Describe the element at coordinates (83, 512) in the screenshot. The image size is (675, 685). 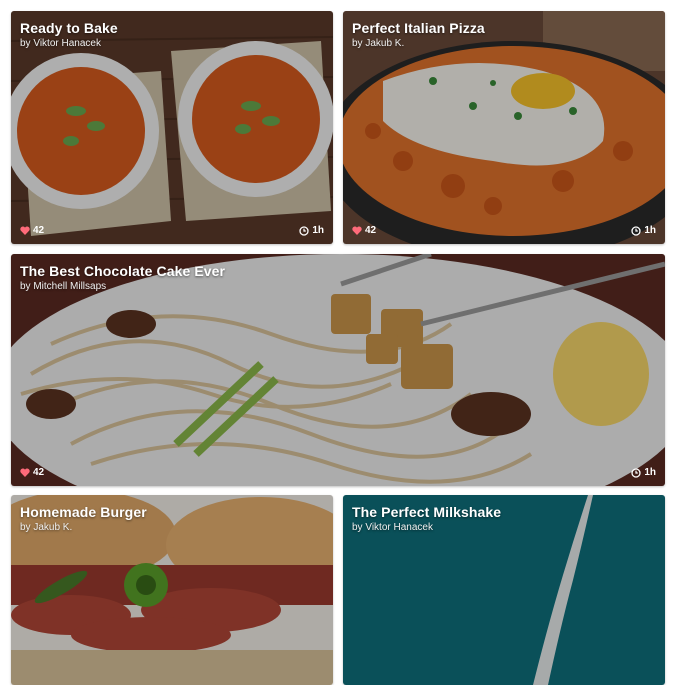
I see `card-title: Homemade Burger` at that location.